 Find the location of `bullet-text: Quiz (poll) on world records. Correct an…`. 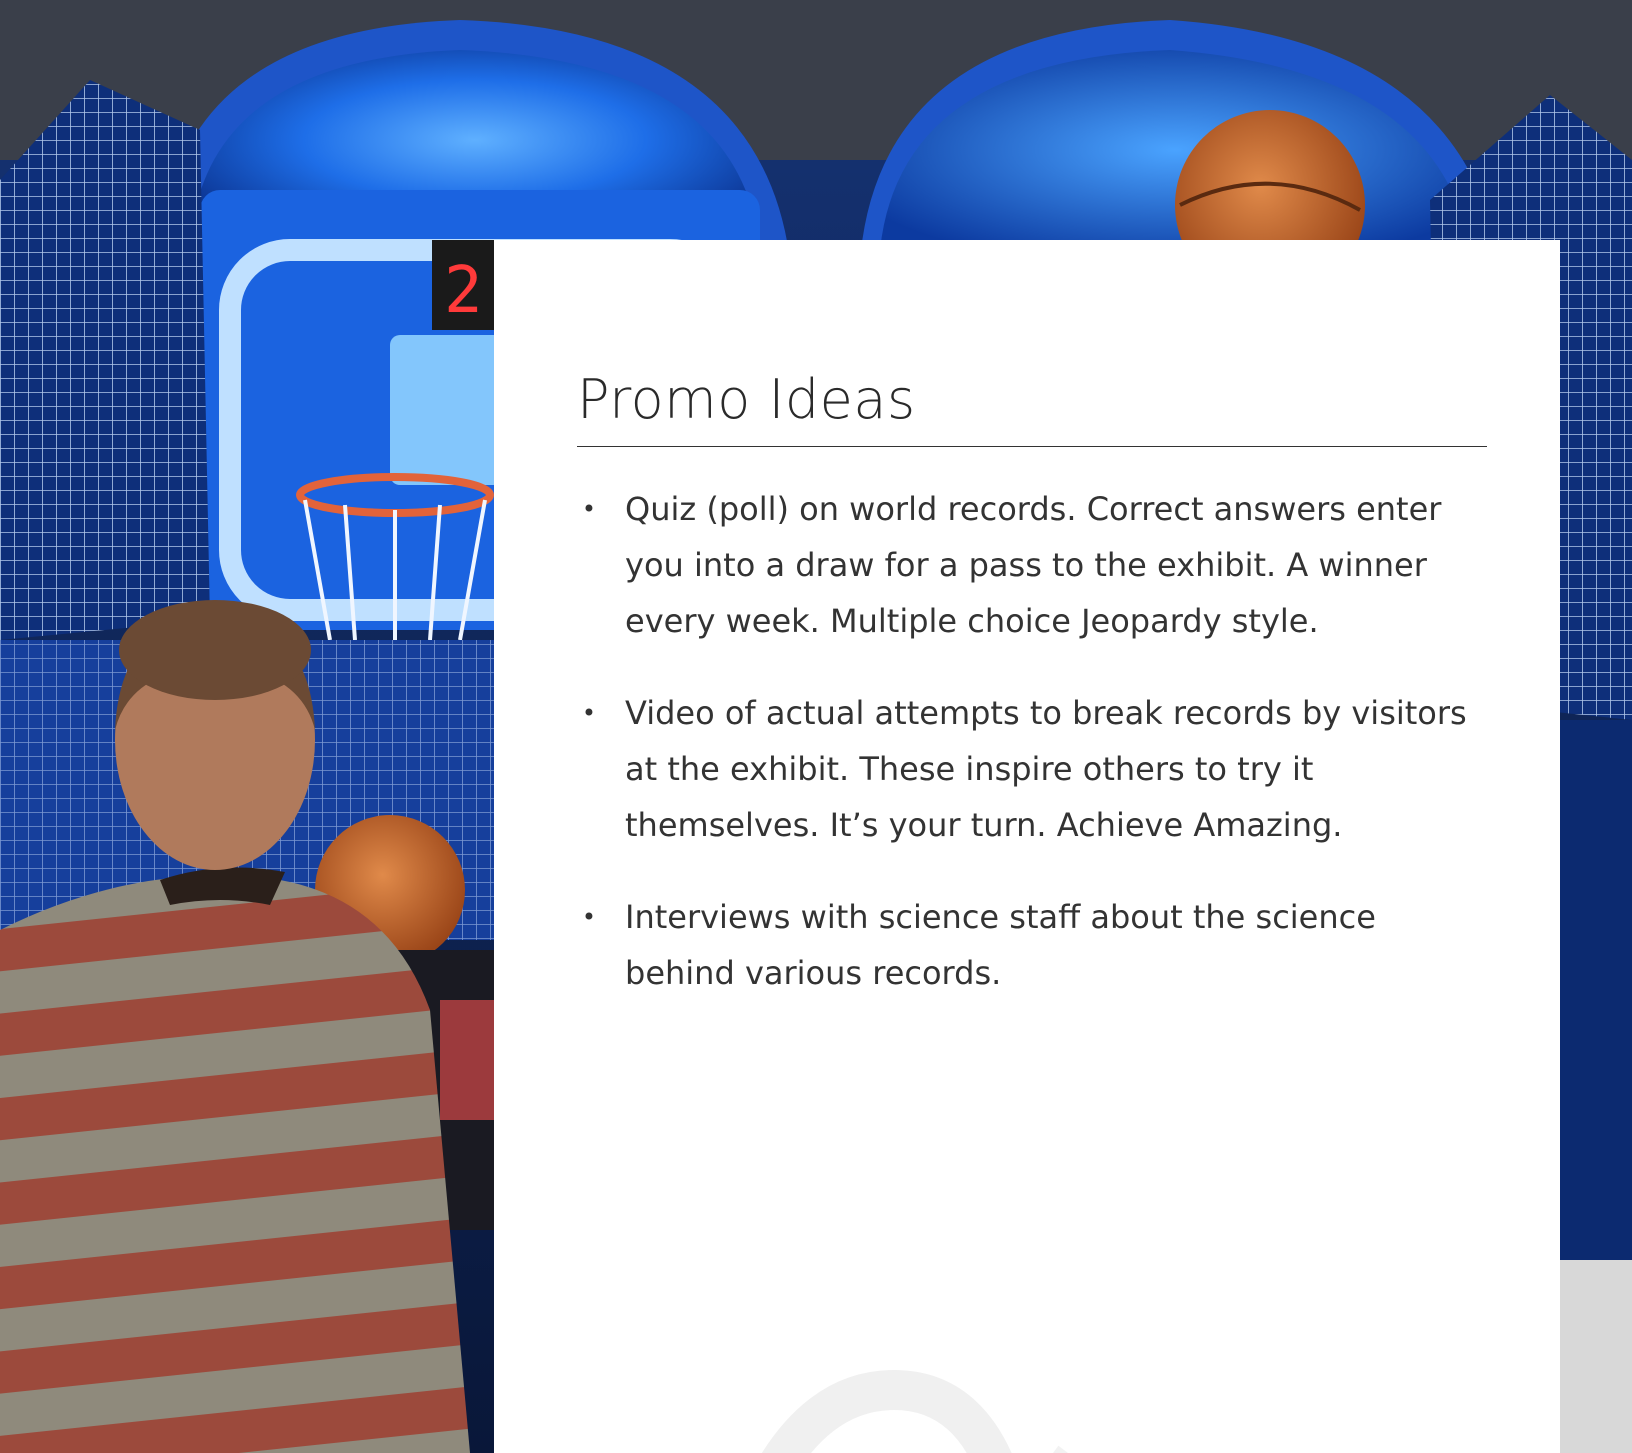

bullet-text: Quiz (poll) on world records. Correct an… is located at coordinates (1033, 565).